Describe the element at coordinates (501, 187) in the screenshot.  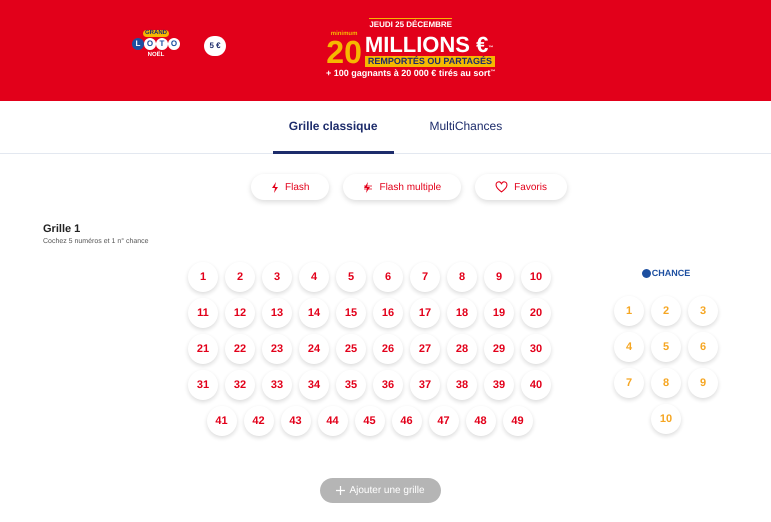
I see `heart-icon` at that location.